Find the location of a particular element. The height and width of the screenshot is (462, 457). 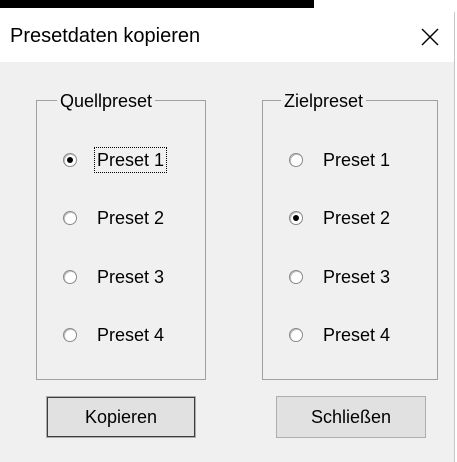

source-radio-preset-4: Preset 4 is located at coordinates (114, 335).